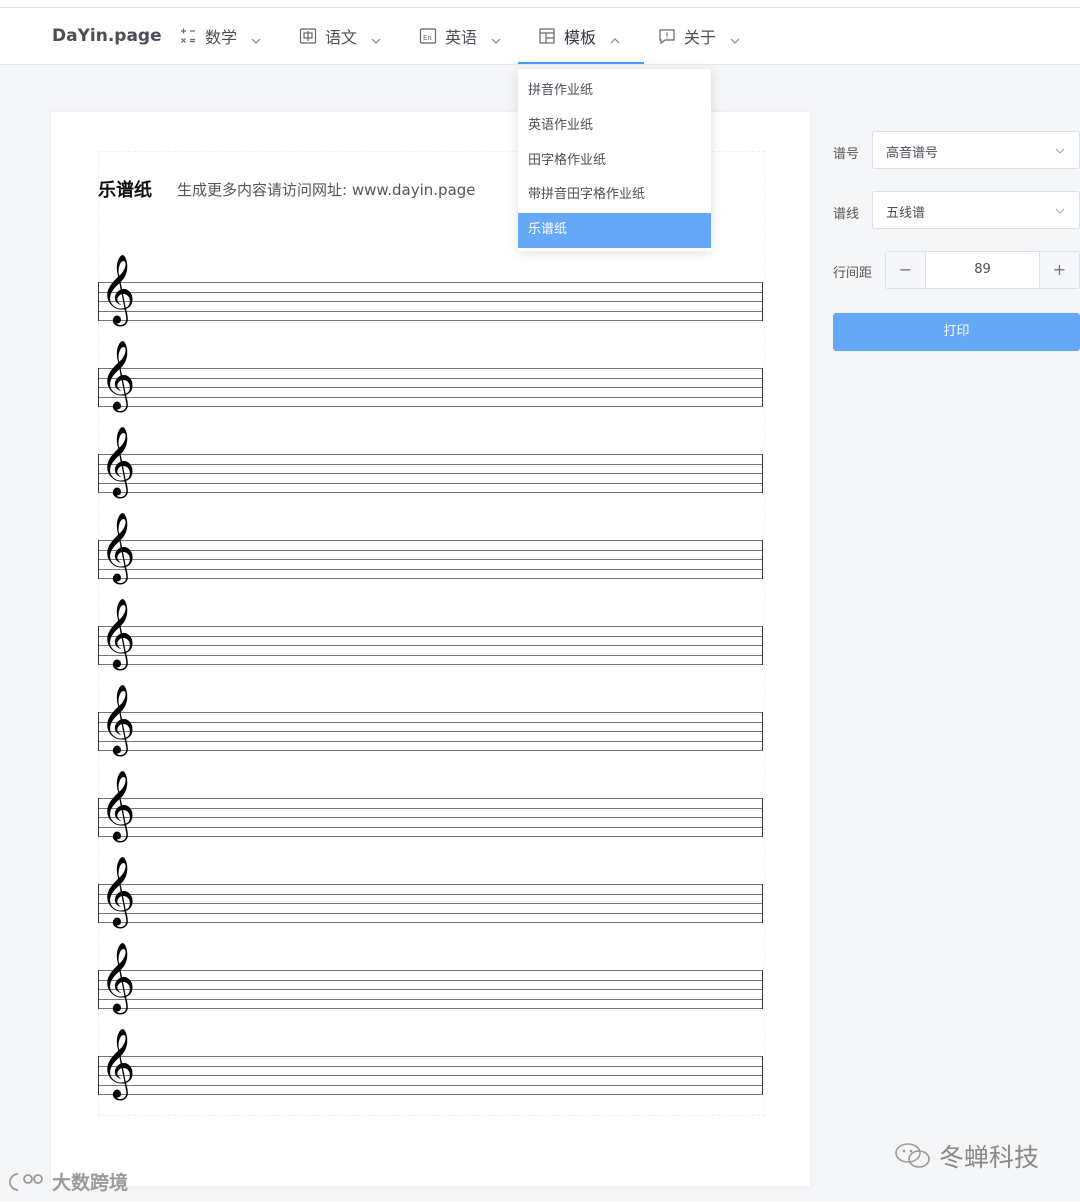 The width and height of the screenshot is (1080, 1202). What do you see at coordinates (107, 36) in the screenshot?
I see `brand-logo: DaYin.page` at bounding box center [107, 36].